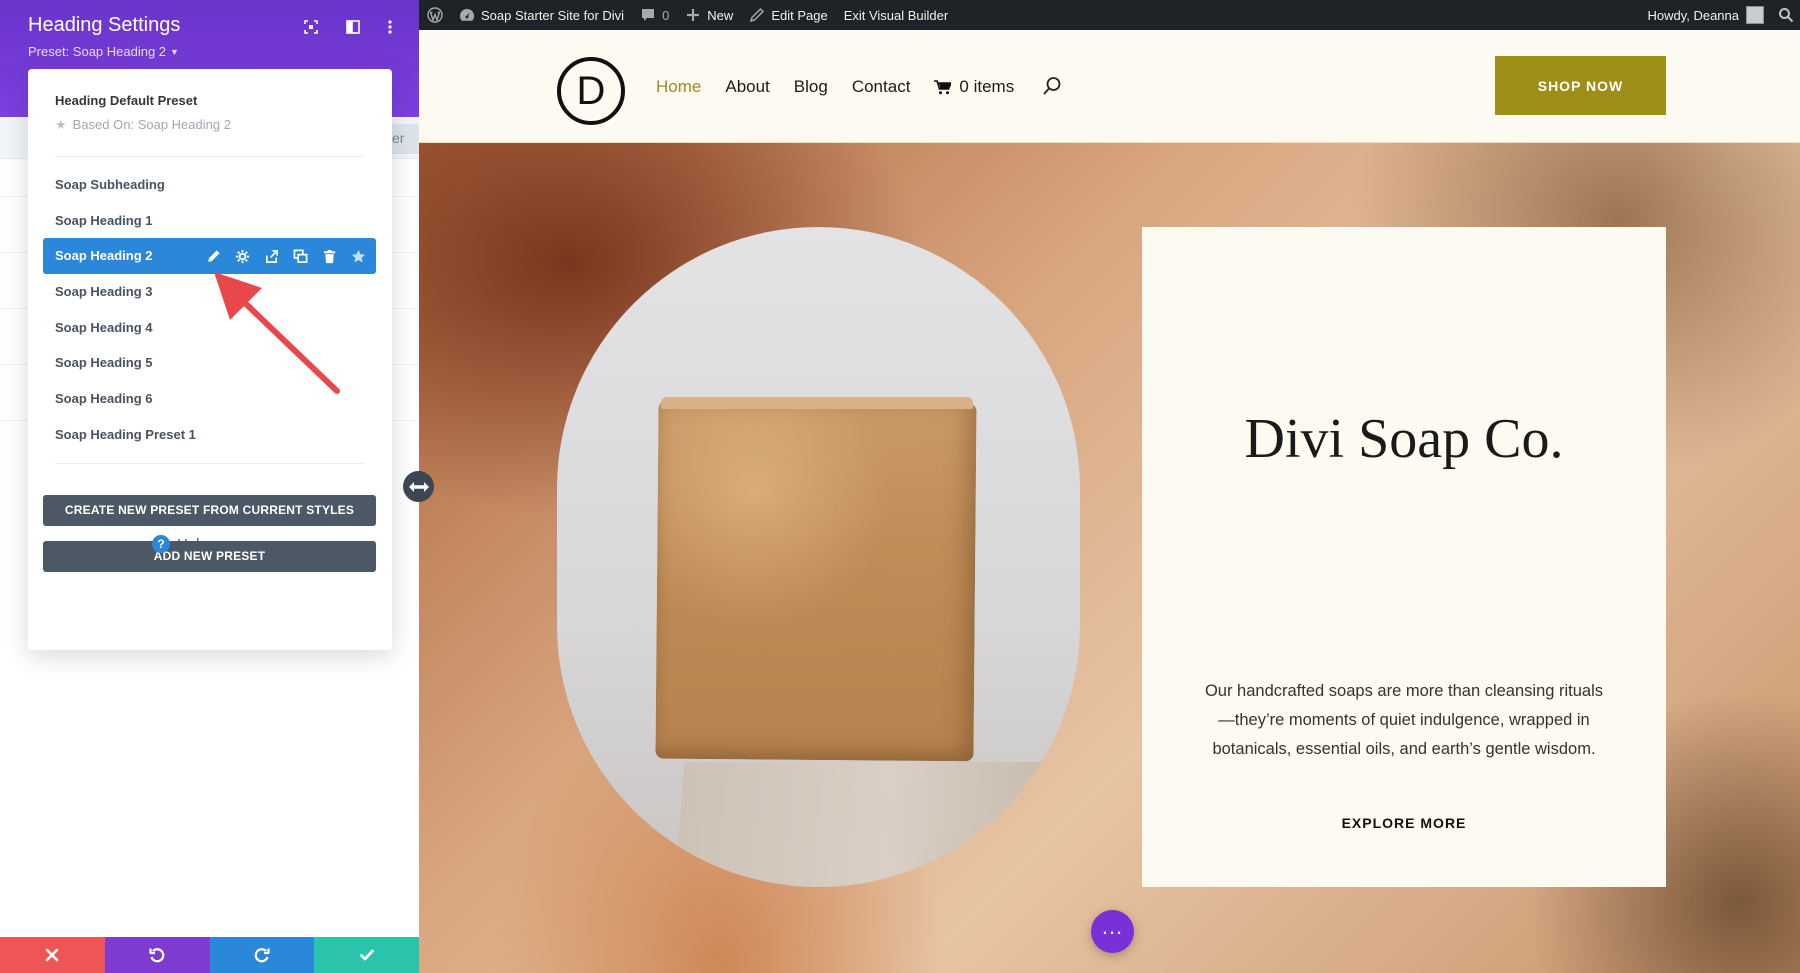  Describe the element at coordinates (104, 291) in the screenshot. I see `preset-item-label: Soap Heading 3` at that location.